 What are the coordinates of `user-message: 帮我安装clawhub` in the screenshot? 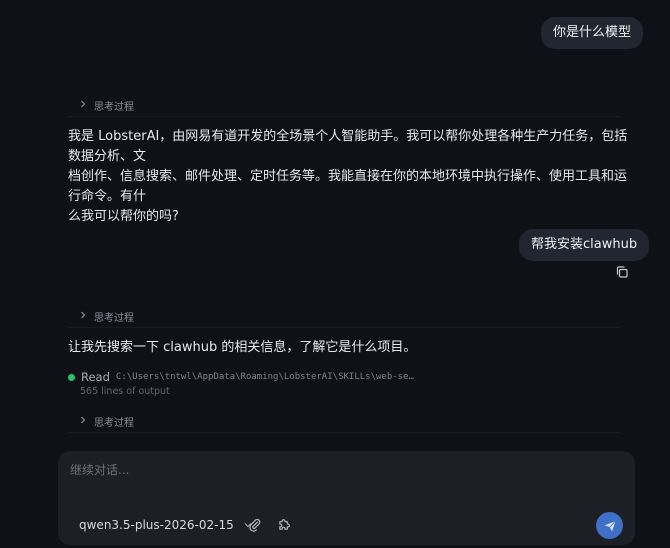 It's located at (584, 245).